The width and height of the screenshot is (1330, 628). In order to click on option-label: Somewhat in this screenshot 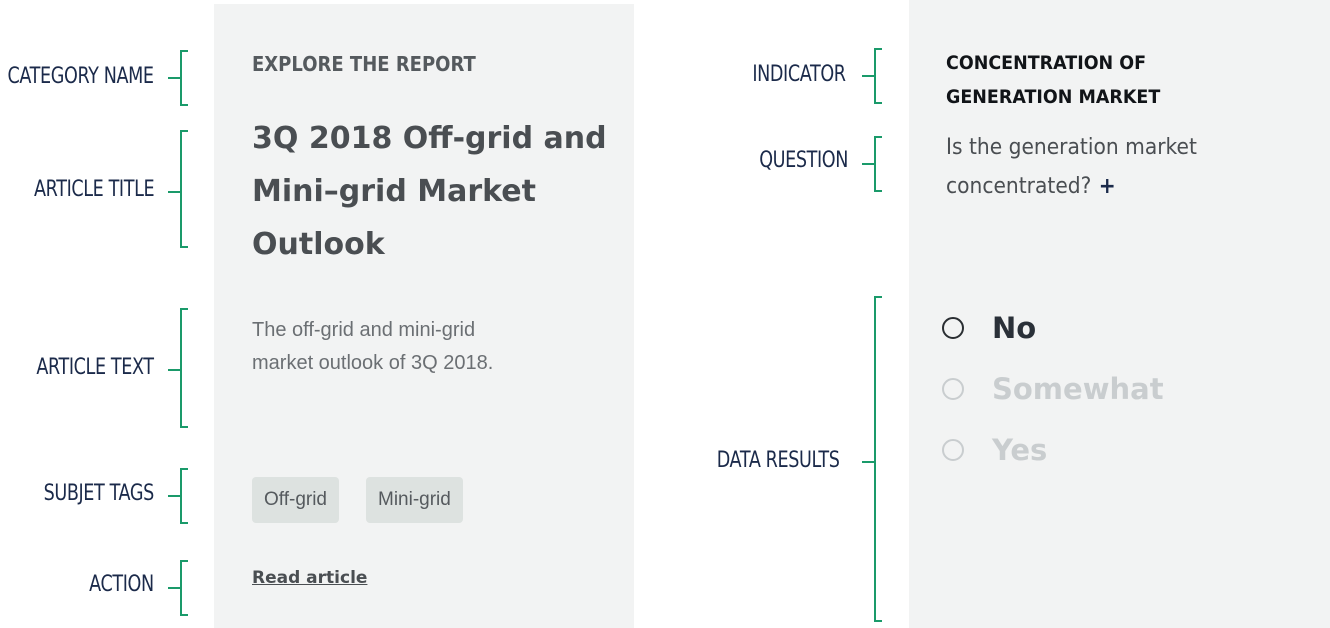, I will do `click(1078, 389)`.